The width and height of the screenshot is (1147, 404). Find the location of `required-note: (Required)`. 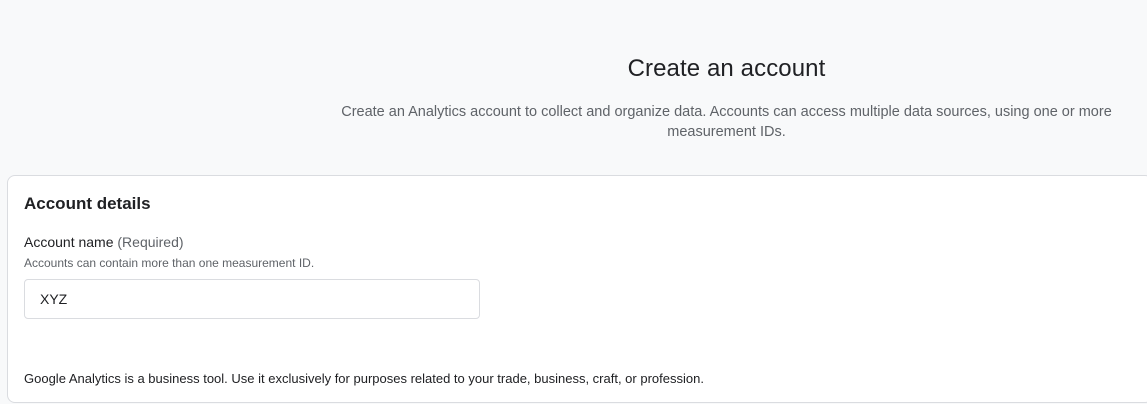

required-note: (Required) is located at coordinates (150, 242).